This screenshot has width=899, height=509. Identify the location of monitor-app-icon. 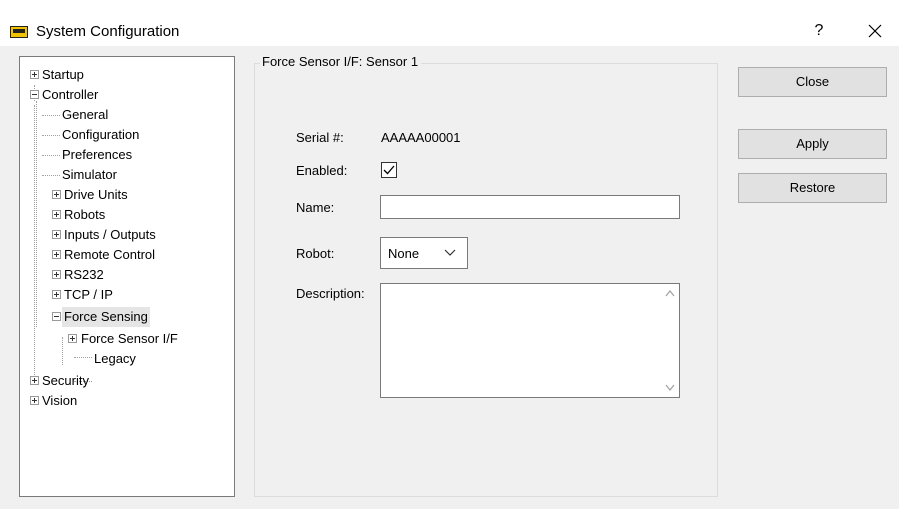
(19, 32).